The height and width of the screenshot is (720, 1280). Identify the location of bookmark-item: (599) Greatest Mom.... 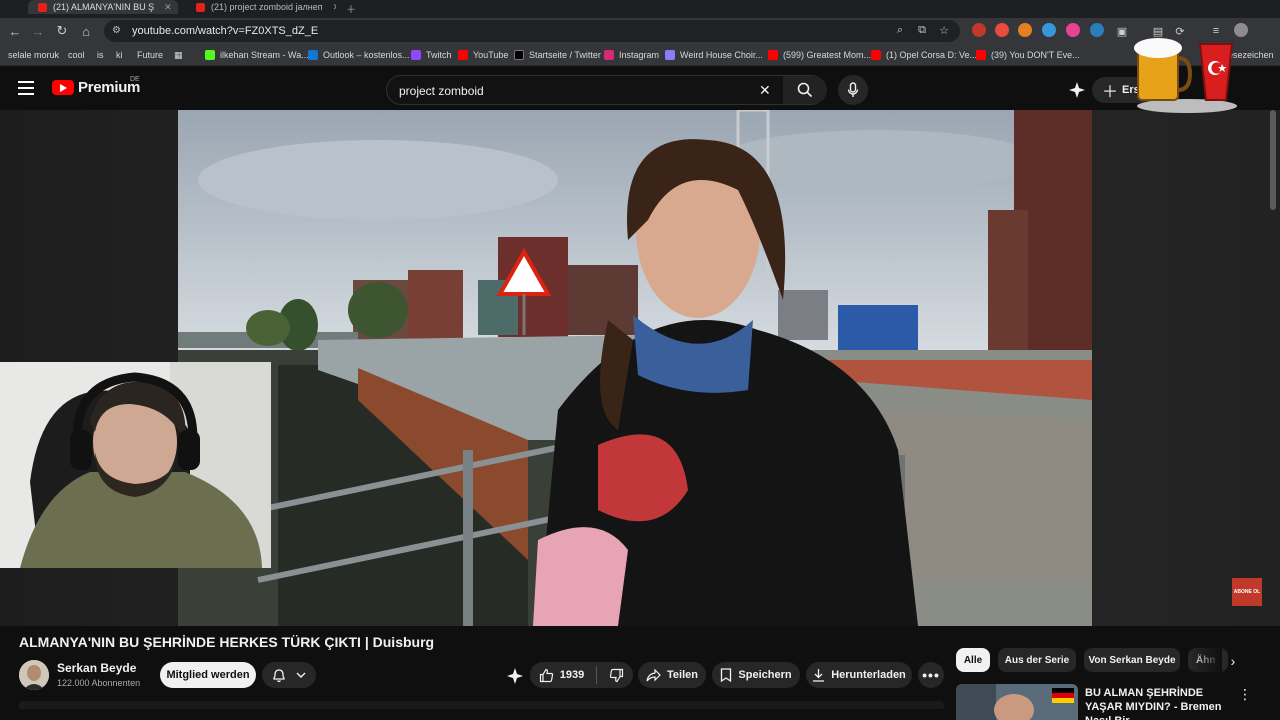
(819, 55).